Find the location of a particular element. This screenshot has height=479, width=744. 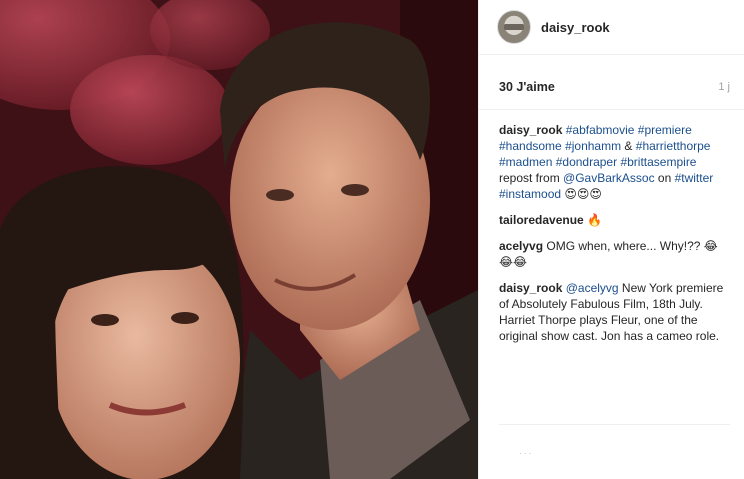

hashtag-link: #harrietthorpe is located at coordinates (673, 146).